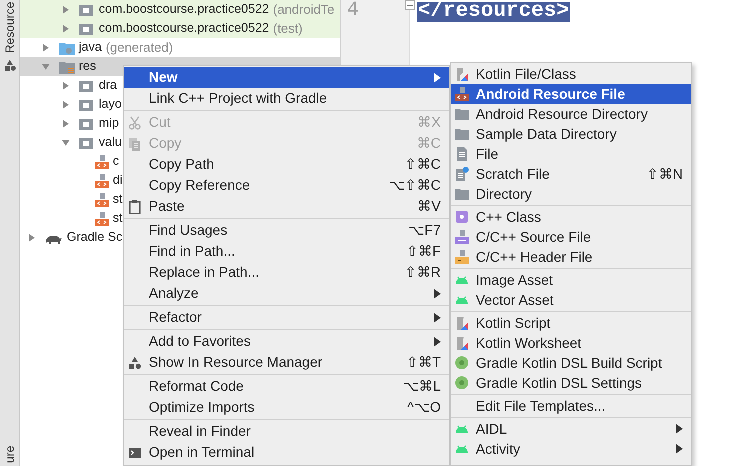 Image resolution: width=731 pixels, height=466 pixels. Describe the element at coordinates (424, 230) in the screenshot. I see `shortcut-label: ⌥F7` at that location.